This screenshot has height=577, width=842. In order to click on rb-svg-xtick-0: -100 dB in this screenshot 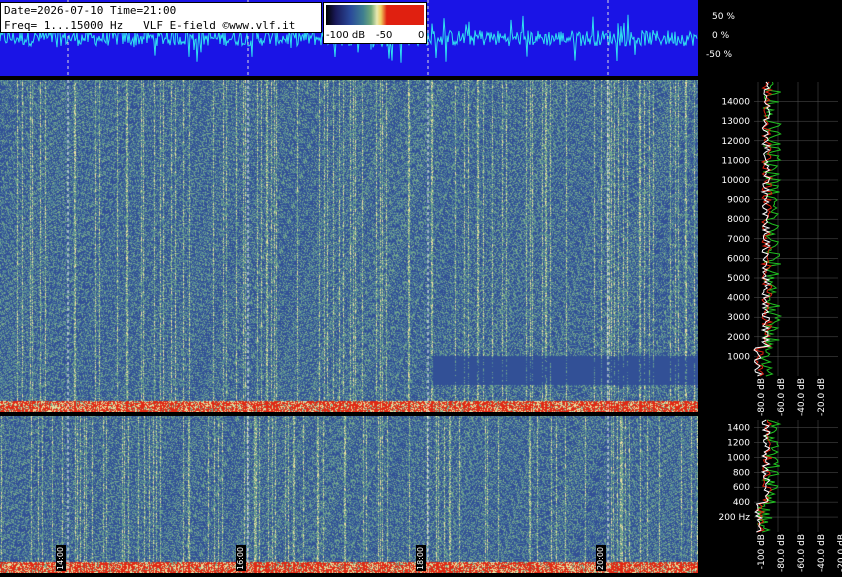, I will do `click(762, 551)`.